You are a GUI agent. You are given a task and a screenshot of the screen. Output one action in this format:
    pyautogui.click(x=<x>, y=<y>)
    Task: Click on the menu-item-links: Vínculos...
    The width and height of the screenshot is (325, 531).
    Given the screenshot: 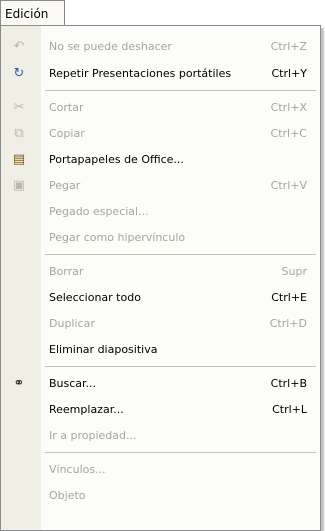 What is the action you would take?
    pyautogui.click(x=77, y=469)
    